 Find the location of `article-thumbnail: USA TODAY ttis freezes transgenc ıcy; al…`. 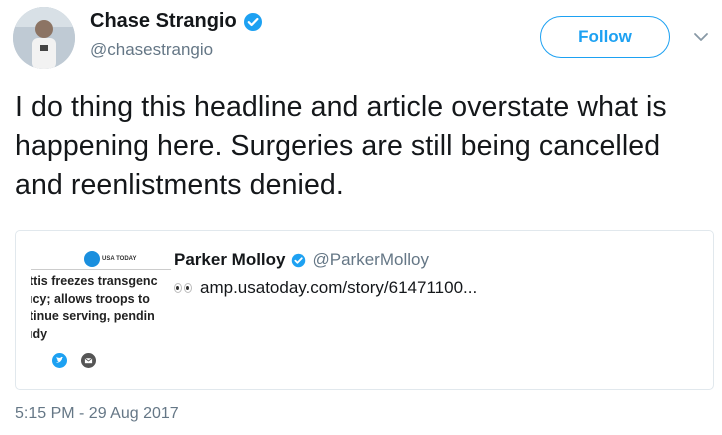

article-thumbnail: USA TODAY ttis freezes transgenc ıcy; al… is located at coordinates (106, 310).